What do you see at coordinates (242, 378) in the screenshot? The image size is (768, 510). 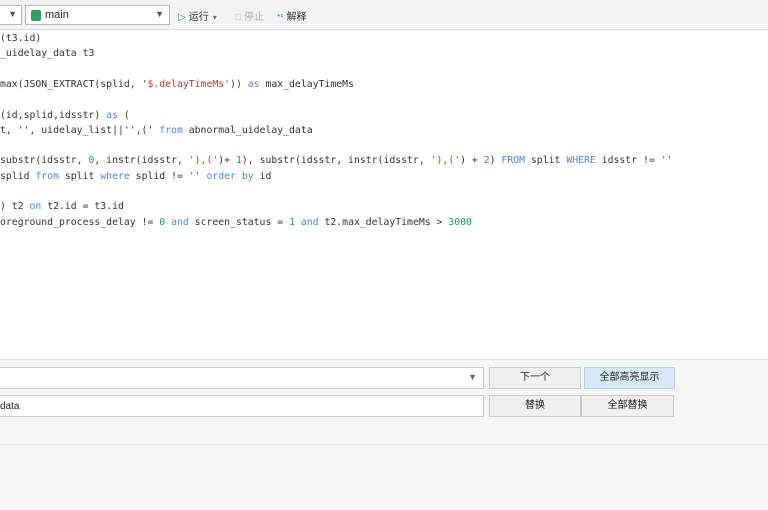 I see `search-input: ▼` at bounding box center [242, 378].